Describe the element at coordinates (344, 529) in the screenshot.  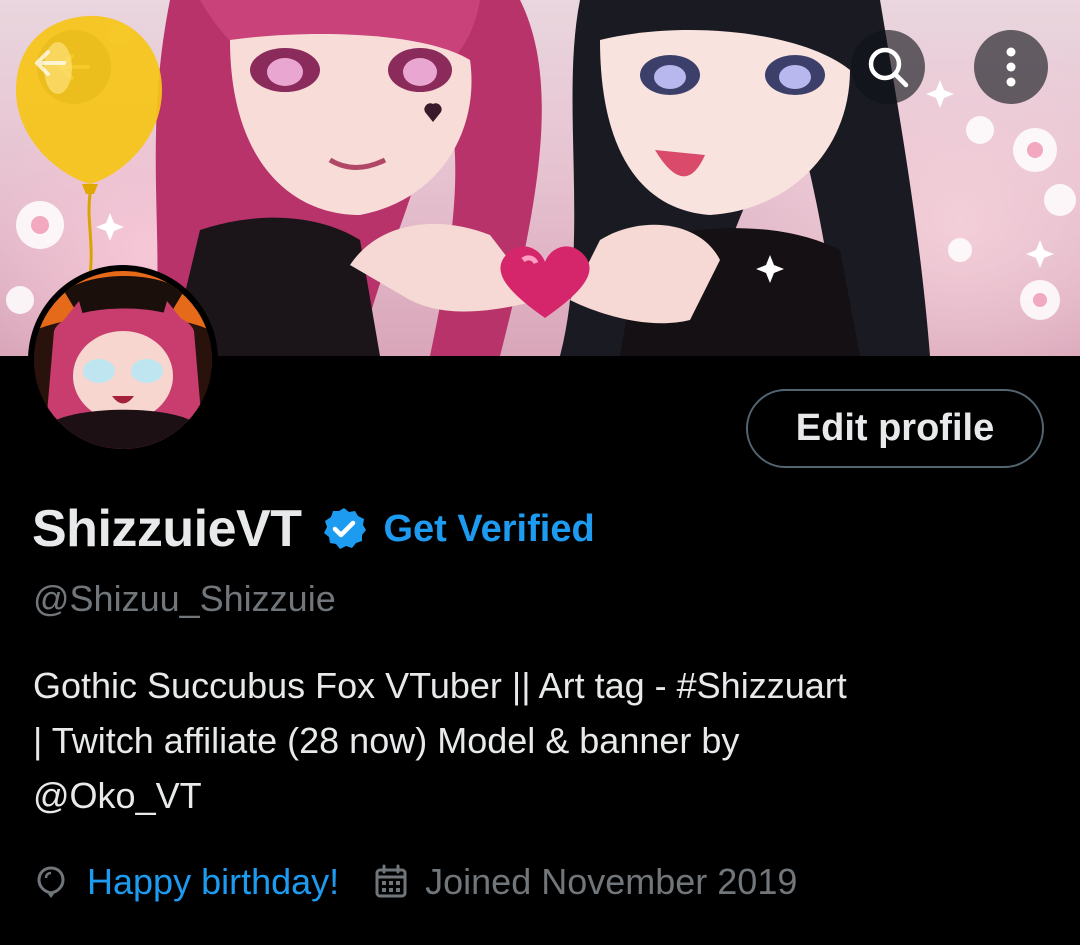
I see `verified-badge-icon` at that location.